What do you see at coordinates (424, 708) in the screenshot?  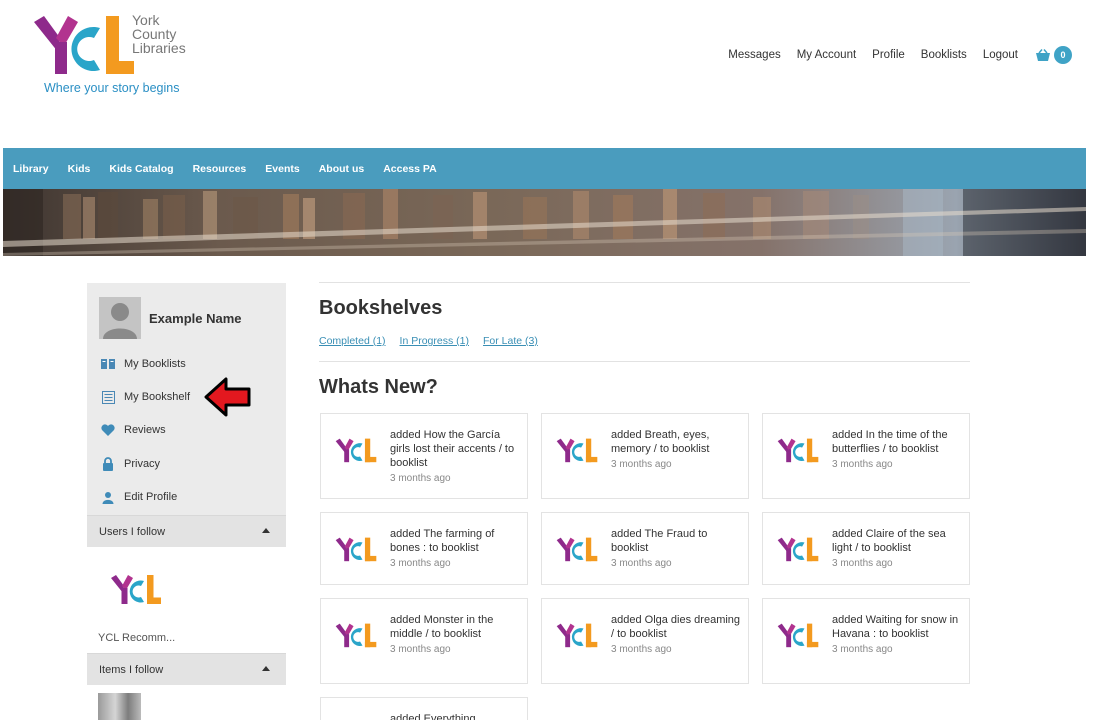 I see `activity-card: added Everything` at bounding box center [424, 708].